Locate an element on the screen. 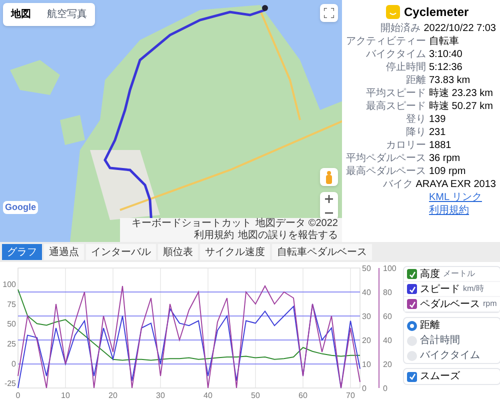 Image resolution: width=500 pixels, height=402 pixels. series-name: ペダルベース is located at coordinates (450, 305).